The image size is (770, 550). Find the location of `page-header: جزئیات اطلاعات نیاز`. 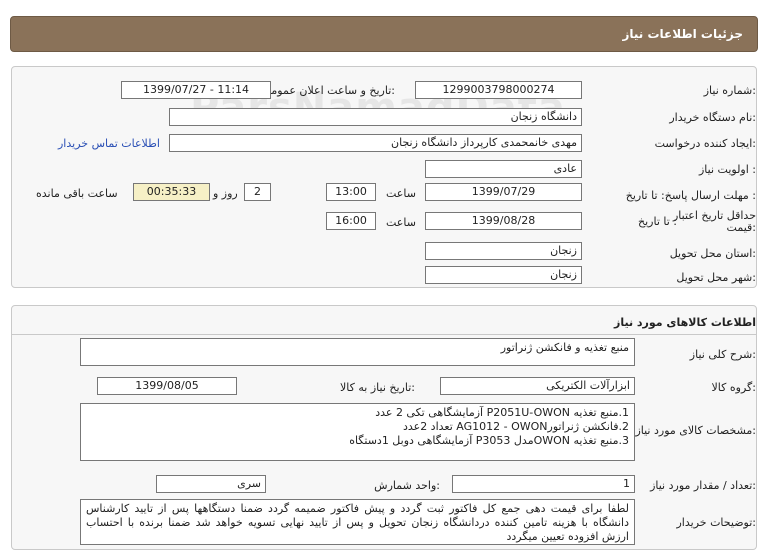

page-header: جزئیات اطلاعات نیاز is located at coordinates (384, 34).